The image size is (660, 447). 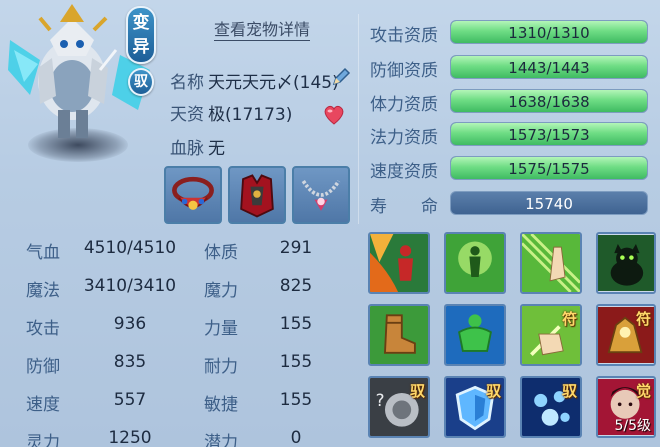 I want to click on stat-value-2: 825, so click(x=296, y=286).